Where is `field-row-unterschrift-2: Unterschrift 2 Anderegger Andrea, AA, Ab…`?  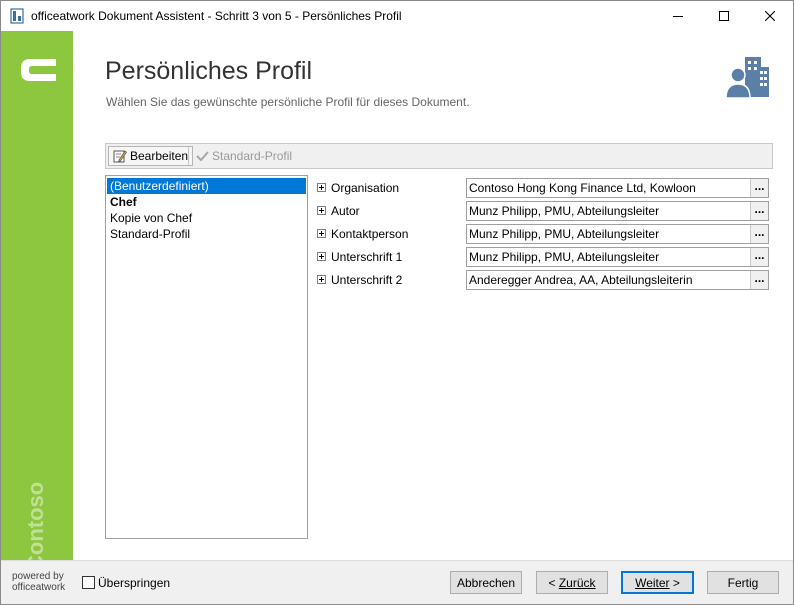 field-row-unterschrift-2: Unterschrift 2 Anderegger Andrea, AA, Ab… is located at coordinates (543, 280).